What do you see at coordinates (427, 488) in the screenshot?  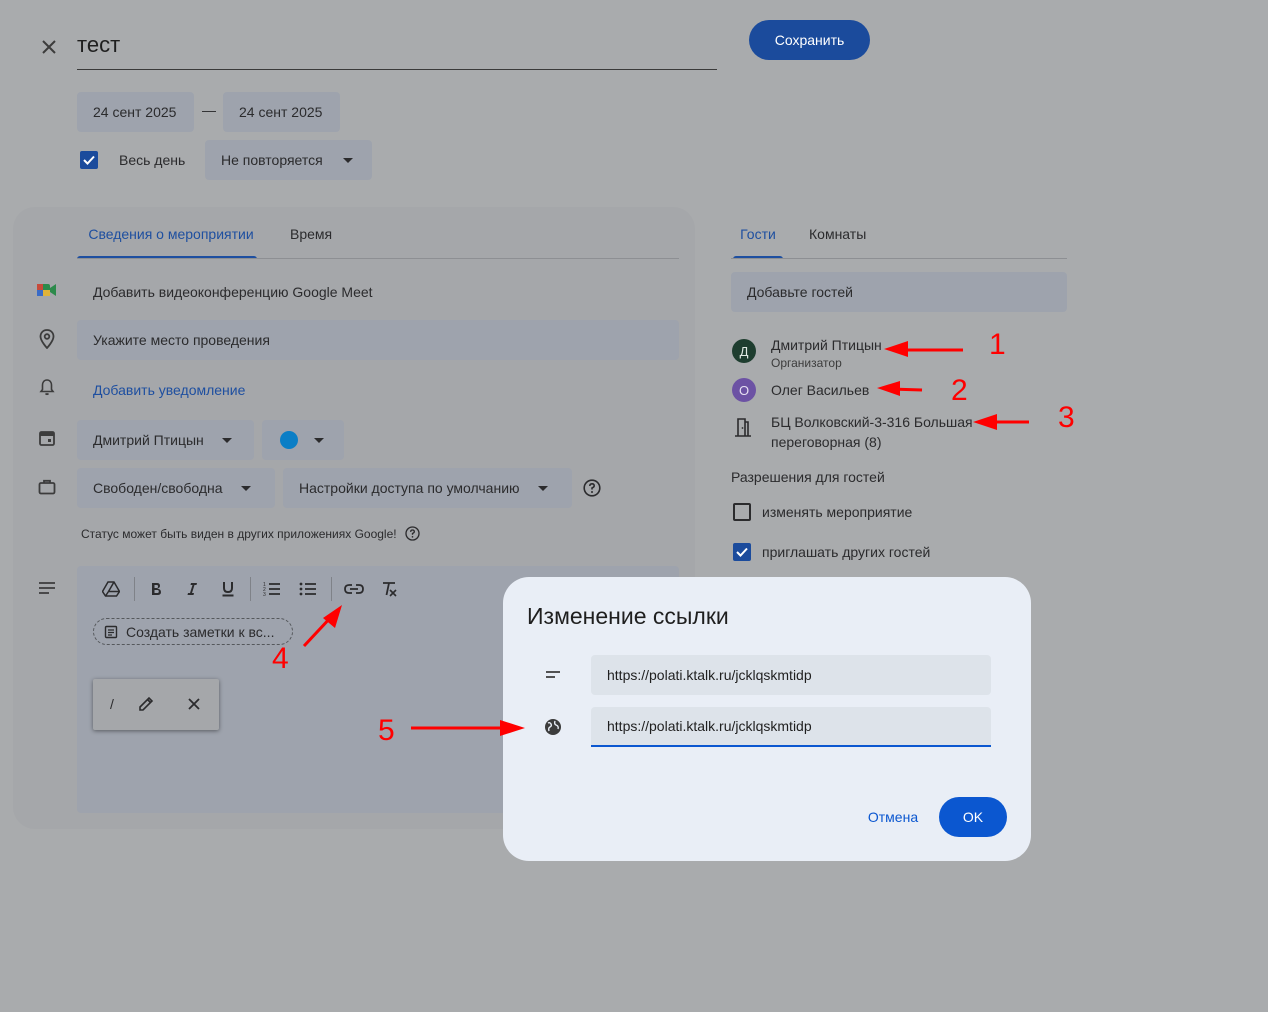 I see `visibility-dropdown: Настройки доступа по умолчанию` at bounding box center [427, 488].